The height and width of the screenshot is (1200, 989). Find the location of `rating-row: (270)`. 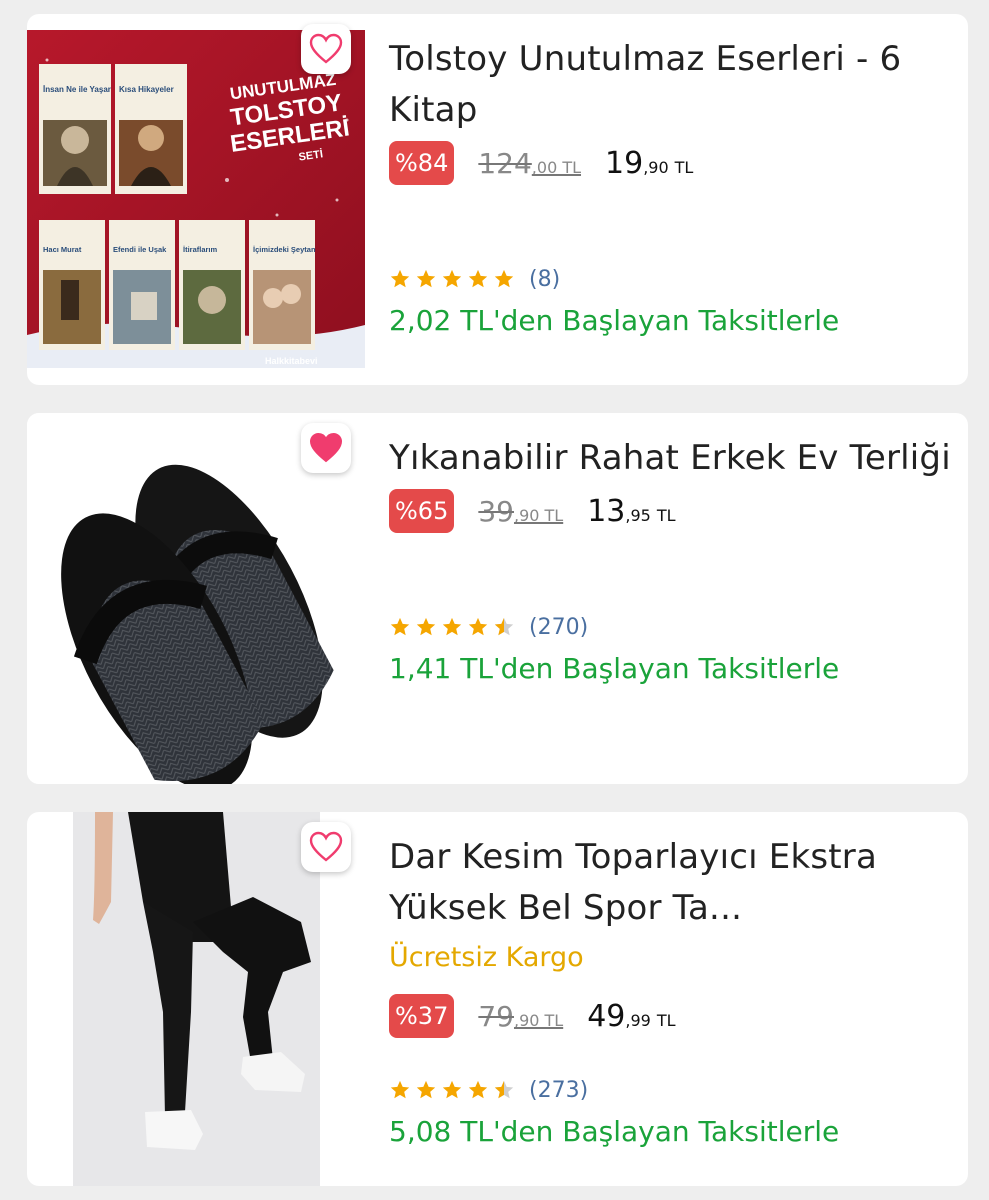

rating-row: (270) is located at coordinates (670, 627).